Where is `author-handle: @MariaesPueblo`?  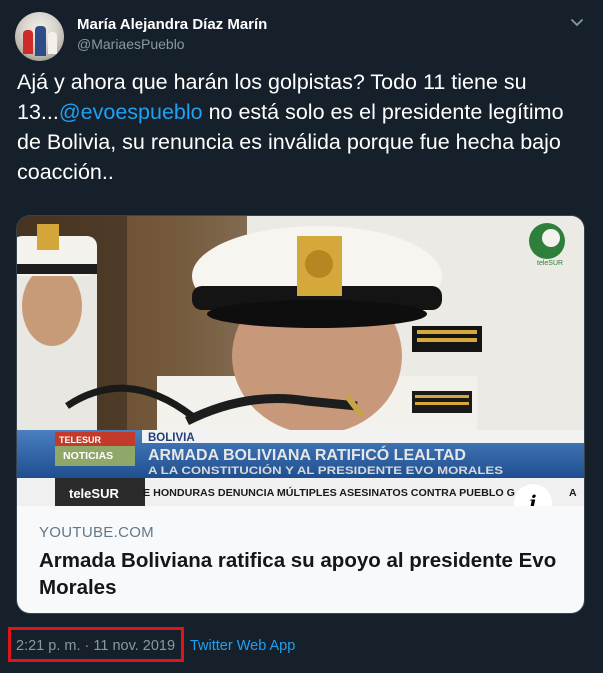 author-handle: @MariaesPueblo is located at coordinates (131, 44).